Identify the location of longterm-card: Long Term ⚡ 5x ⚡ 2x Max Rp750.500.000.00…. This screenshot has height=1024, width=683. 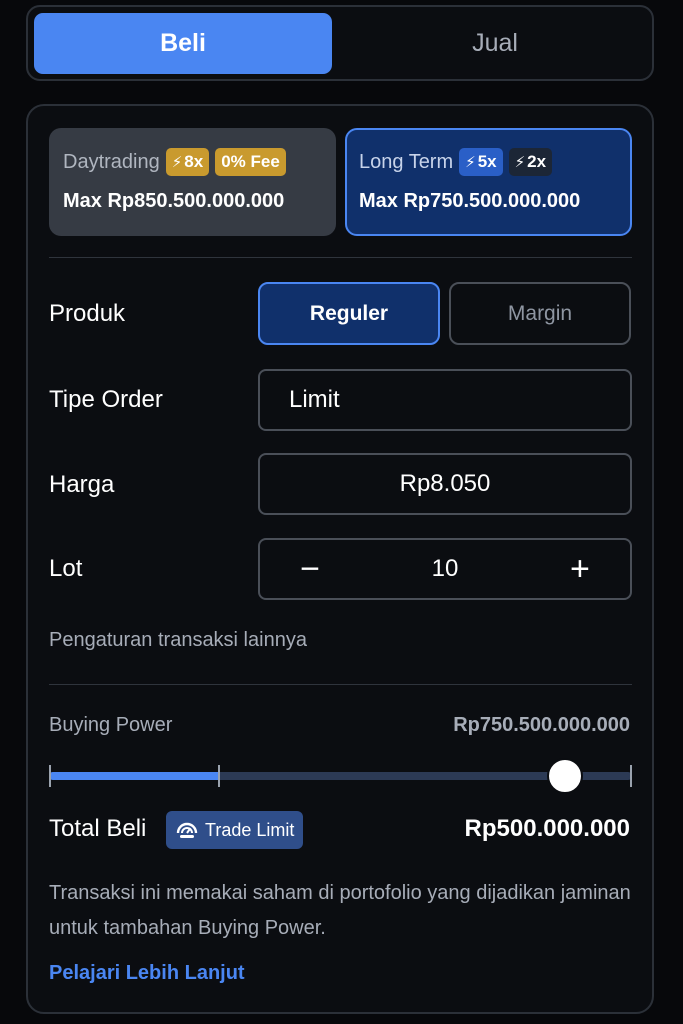
(488, 182).